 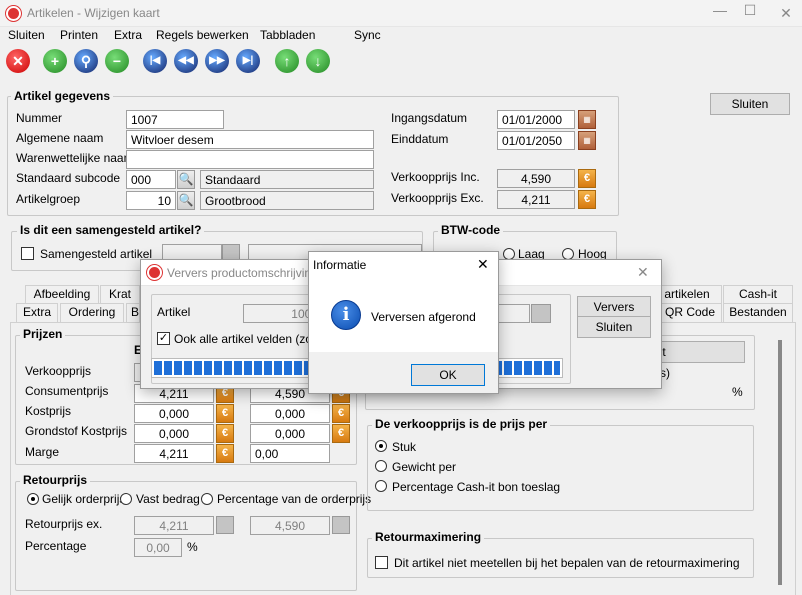 I want to click on retourprijs-ex-label: Retourprijs ex., so click(x=64, y=524).